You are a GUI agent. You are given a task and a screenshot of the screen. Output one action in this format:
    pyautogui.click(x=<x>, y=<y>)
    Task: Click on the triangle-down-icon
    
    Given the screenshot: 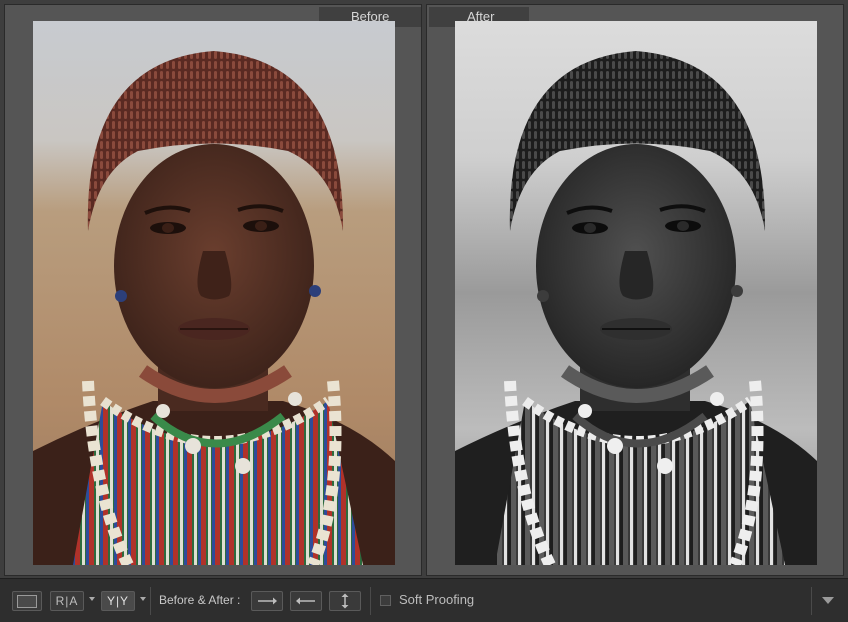 What is the action you would take?
    pyautogui.click(x=828, y=600)
    